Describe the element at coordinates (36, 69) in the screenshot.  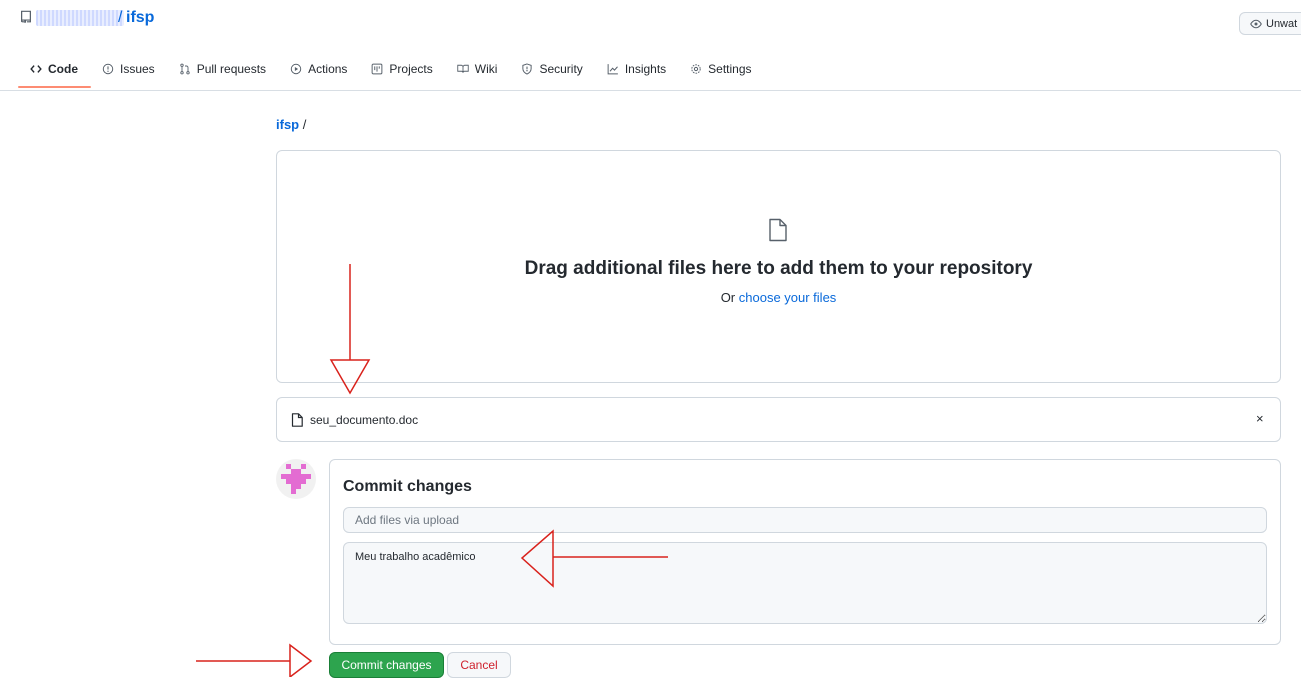
I see `code-icon` at that location.